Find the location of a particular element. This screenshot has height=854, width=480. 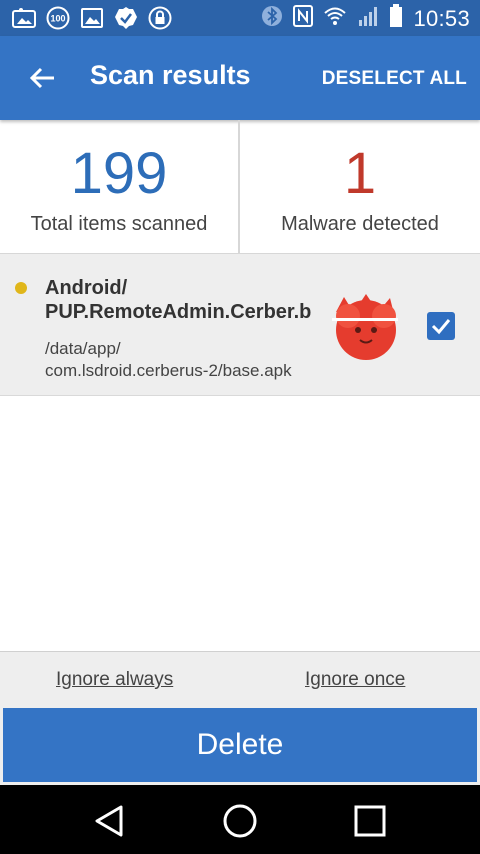

back-arrow-icon is located at coordinates (42, 78).